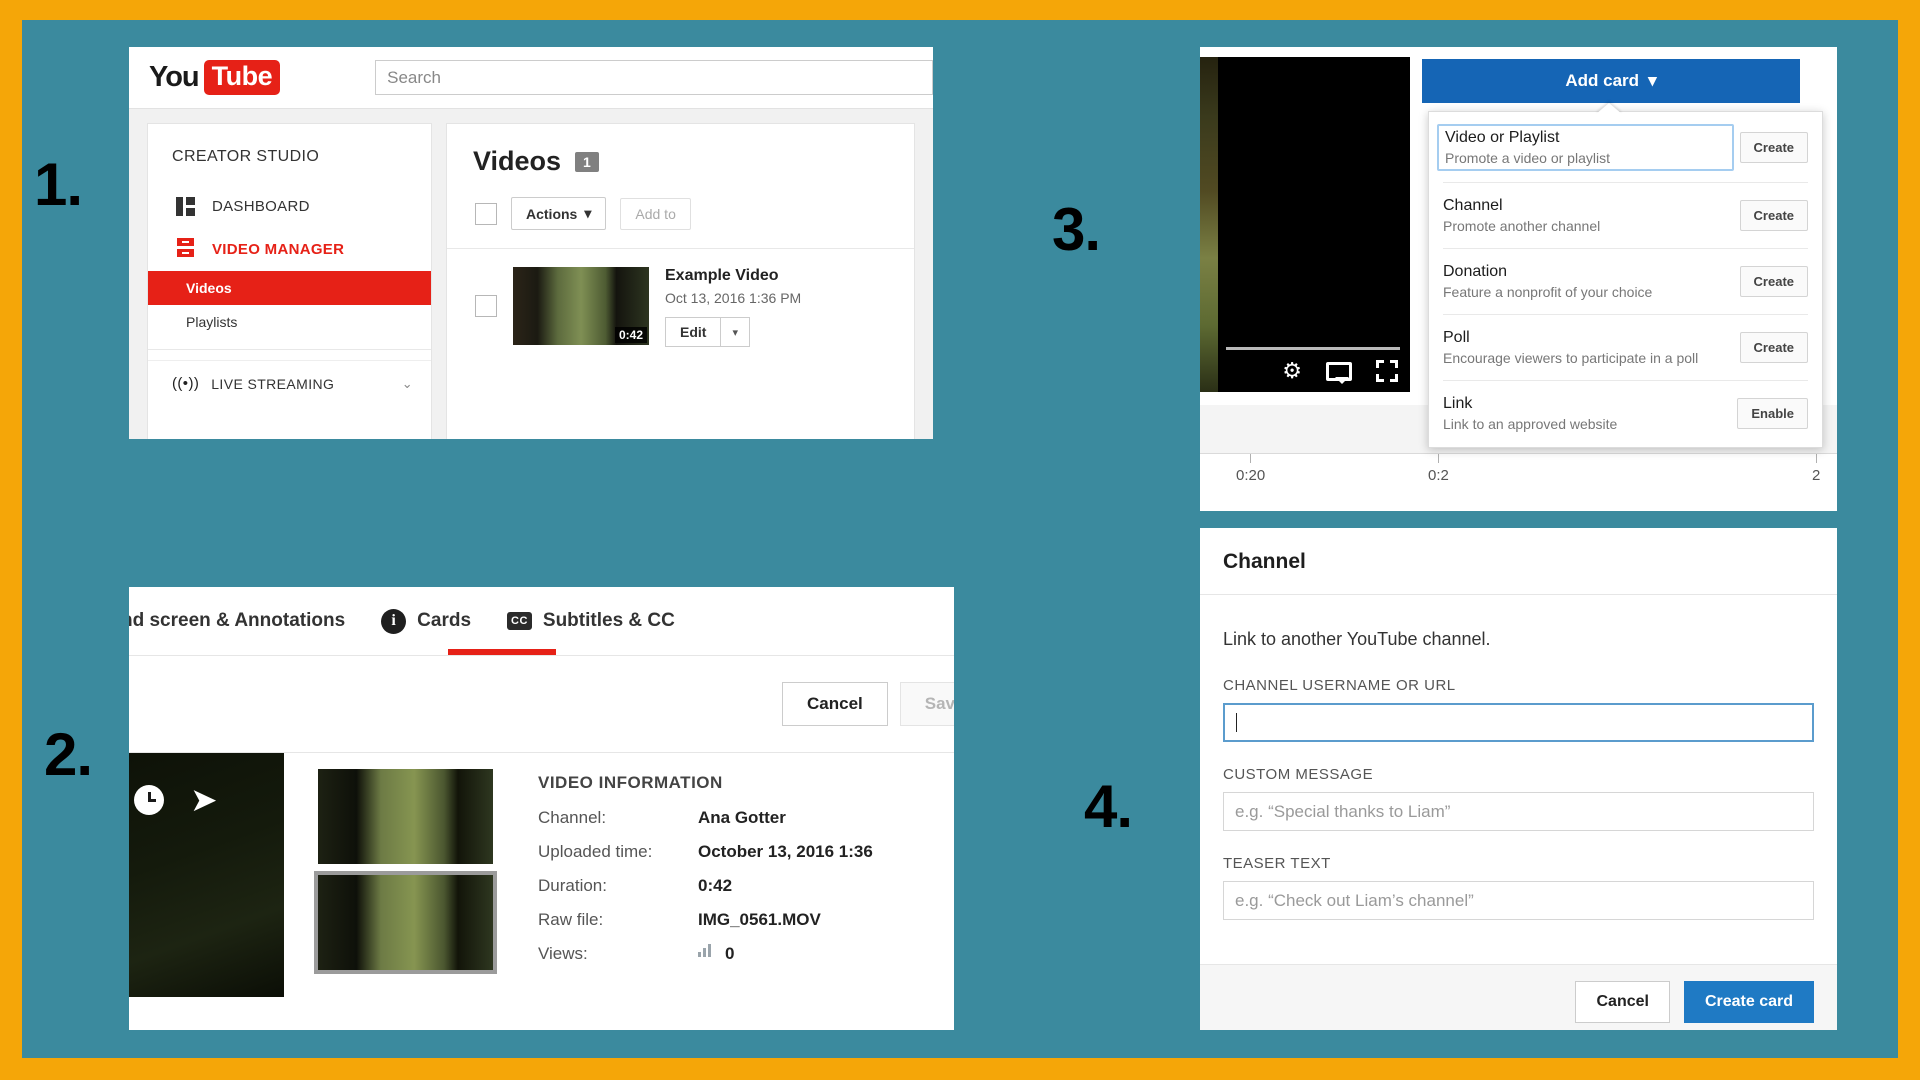 The width and height of the screenshot is (1920, 1080). I want to click on tick-label: 0:20, so click(1251, 475).